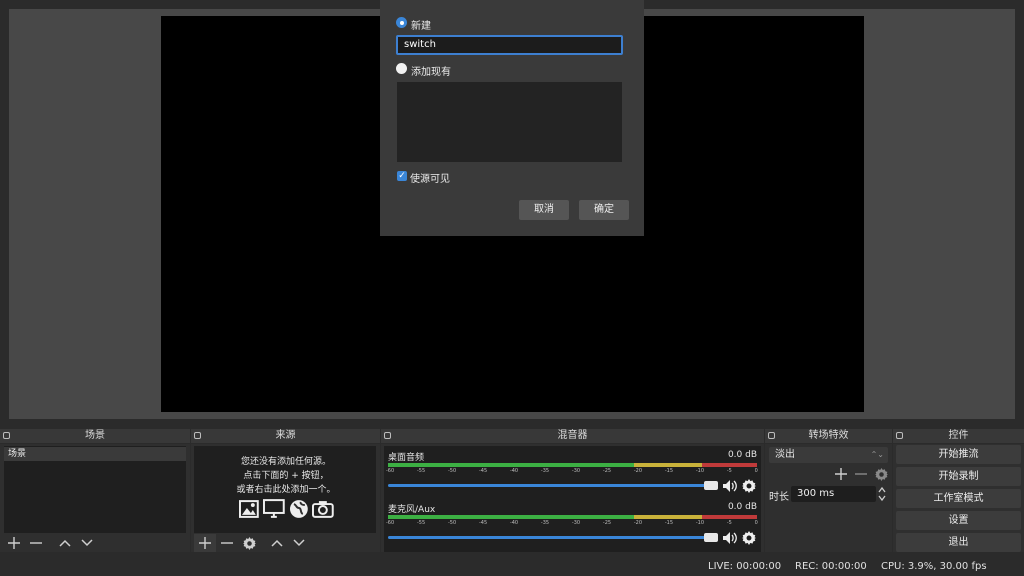 This screenshot has width=1024, height=576. What do you see at coordinates (958, 520) in the screenshot?
I see `settings-button: 设置` at bounding box center [958, 520].